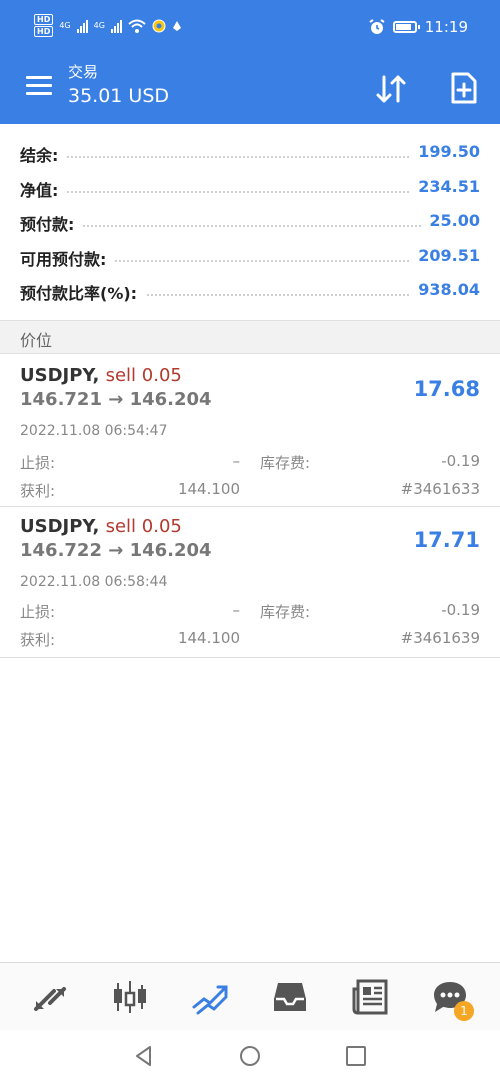 The image size is (500, 1083). I want to click on sort-icon, so click(391, 89).